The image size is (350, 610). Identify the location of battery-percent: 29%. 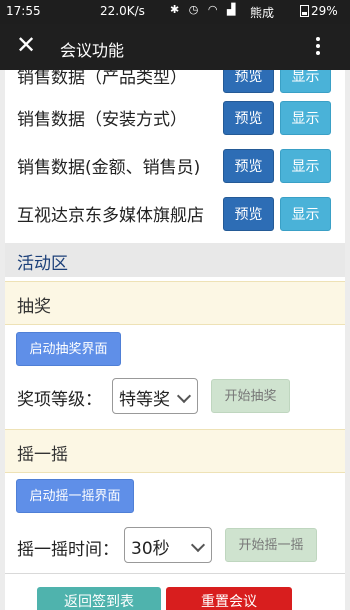
(324, 11).